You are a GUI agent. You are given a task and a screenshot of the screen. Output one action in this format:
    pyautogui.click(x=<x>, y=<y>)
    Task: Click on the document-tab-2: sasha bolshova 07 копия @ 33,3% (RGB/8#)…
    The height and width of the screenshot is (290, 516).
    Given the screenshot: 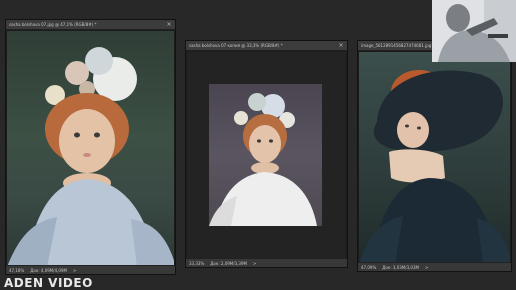 What is the action you would take?
    pyautogui.click(x=266, y=46)
    